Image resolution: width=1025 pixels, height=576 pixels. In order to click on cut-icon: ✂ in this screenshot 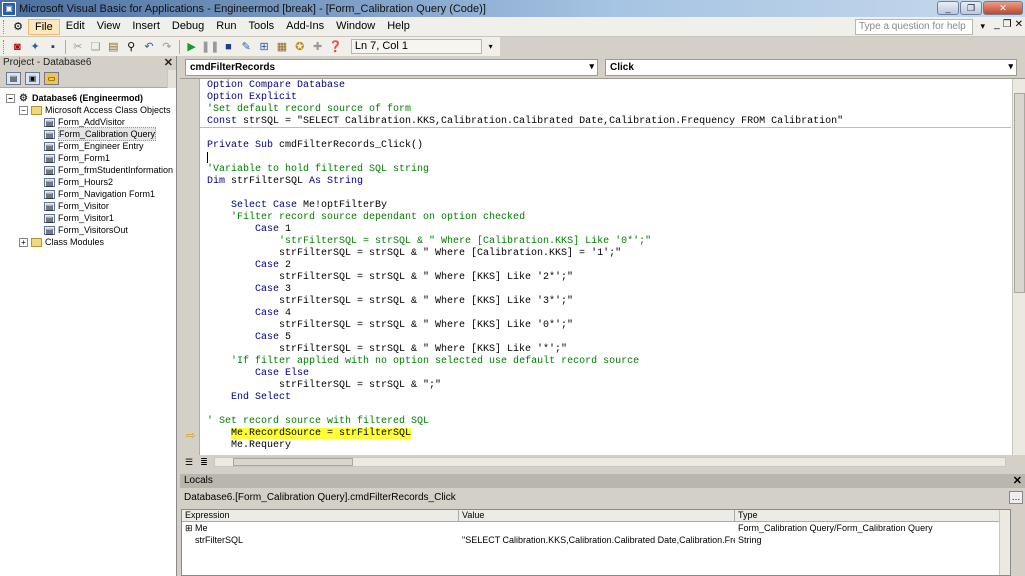, I will do `click(77, 47)`.